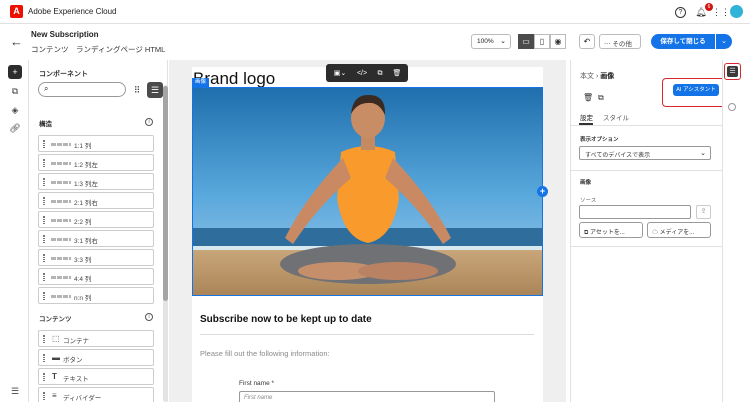  Describe the element at coordinates (599, 140) in the screenshot. I see `display-options-label: 表示オプション` at that location.